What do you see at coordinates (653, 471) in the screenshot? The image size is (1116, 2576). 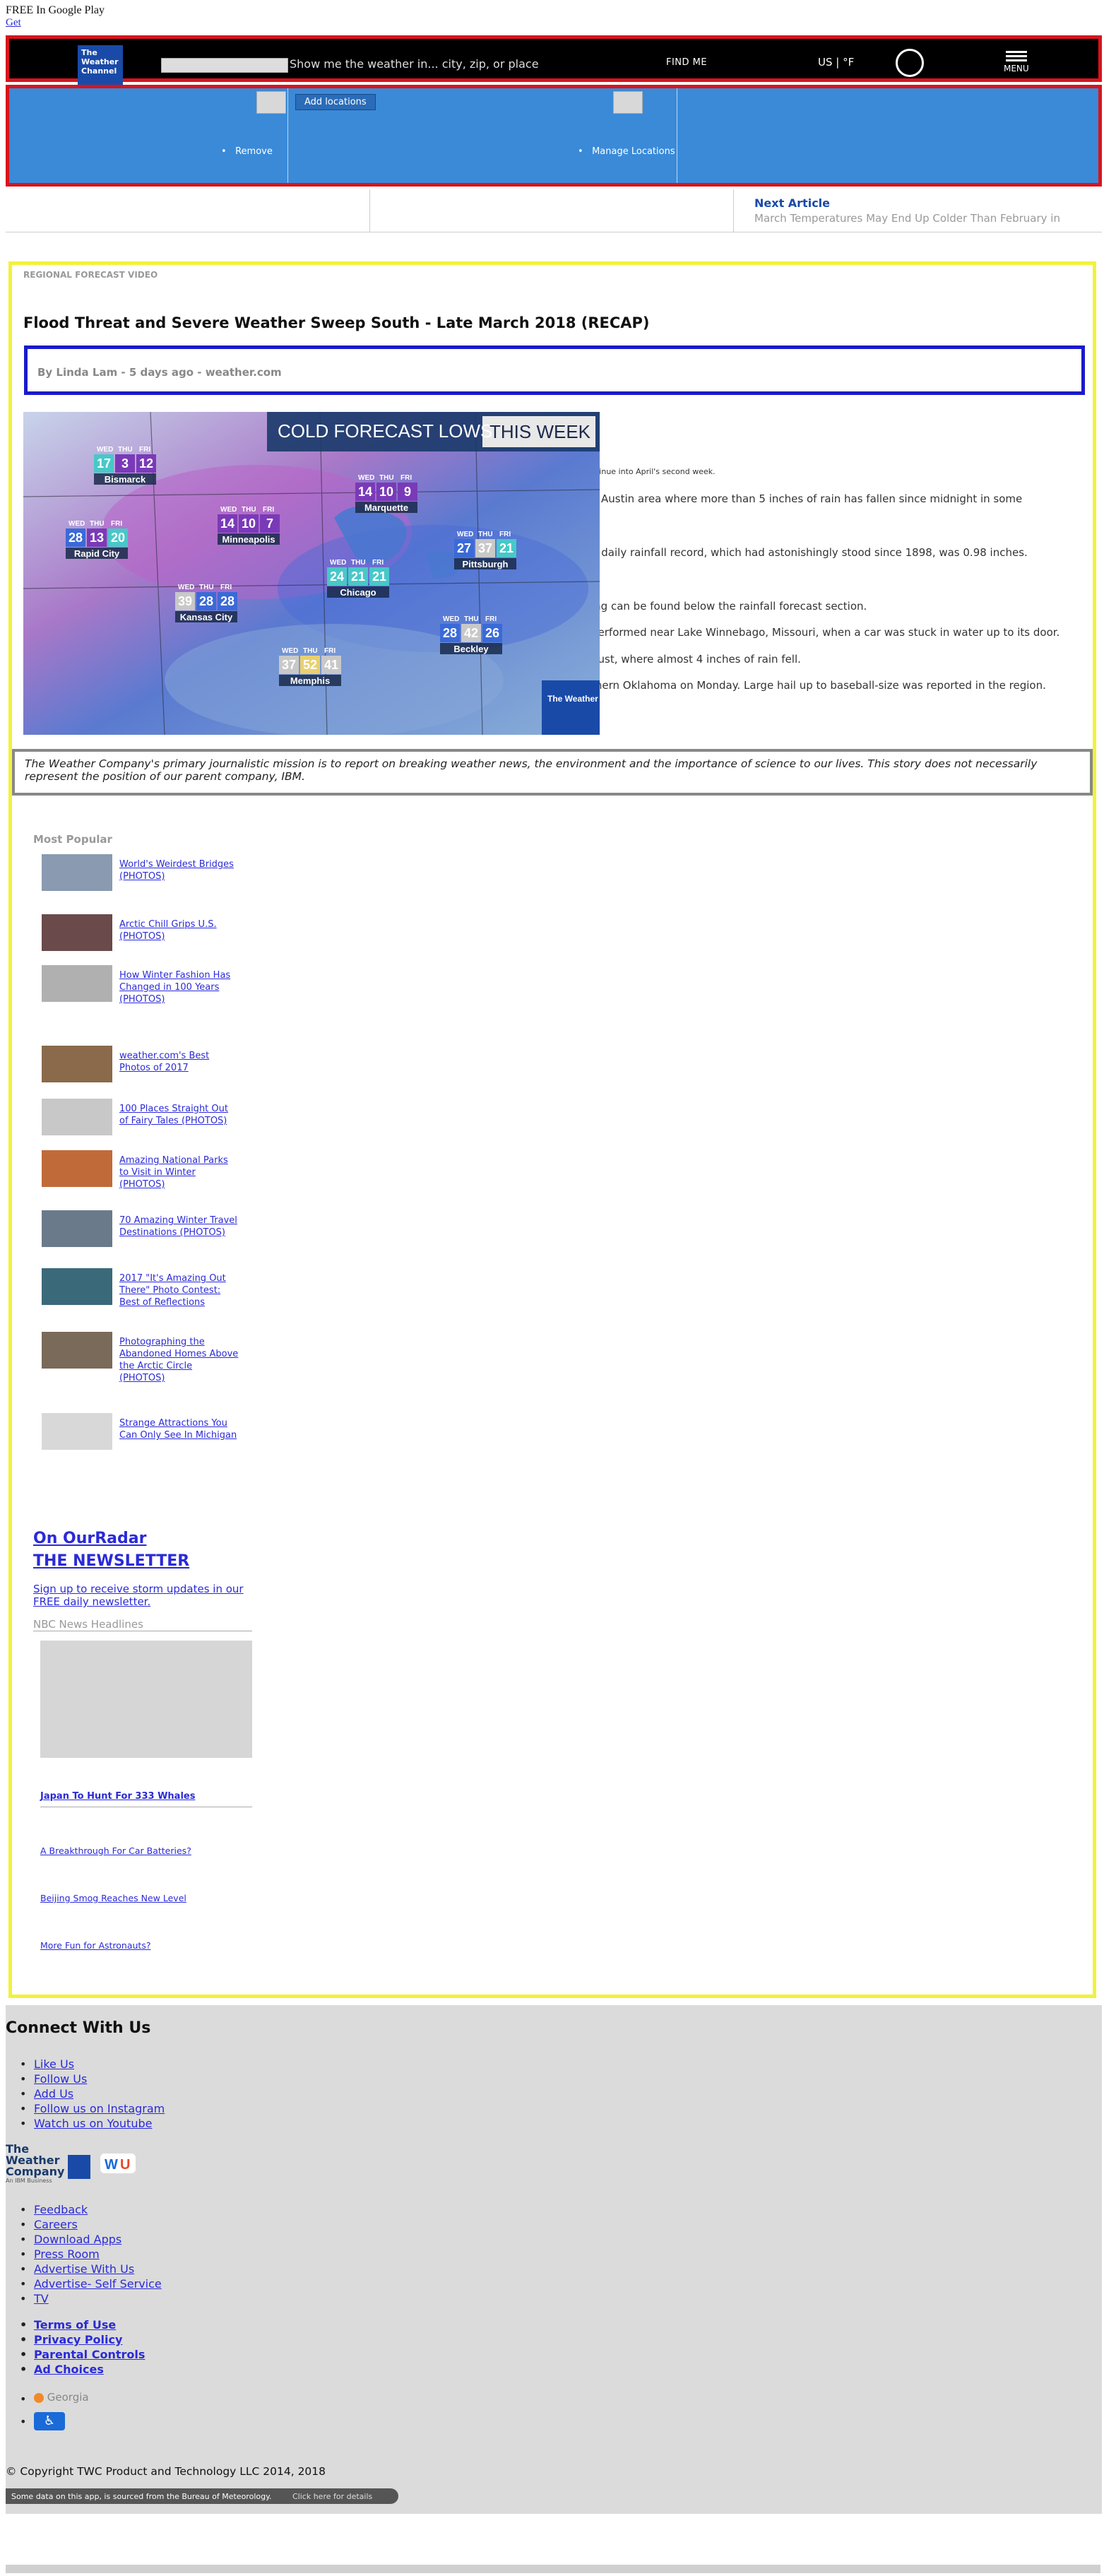 I see `body-line: ntinue into April's second week.` at bounding box center [653, 471].